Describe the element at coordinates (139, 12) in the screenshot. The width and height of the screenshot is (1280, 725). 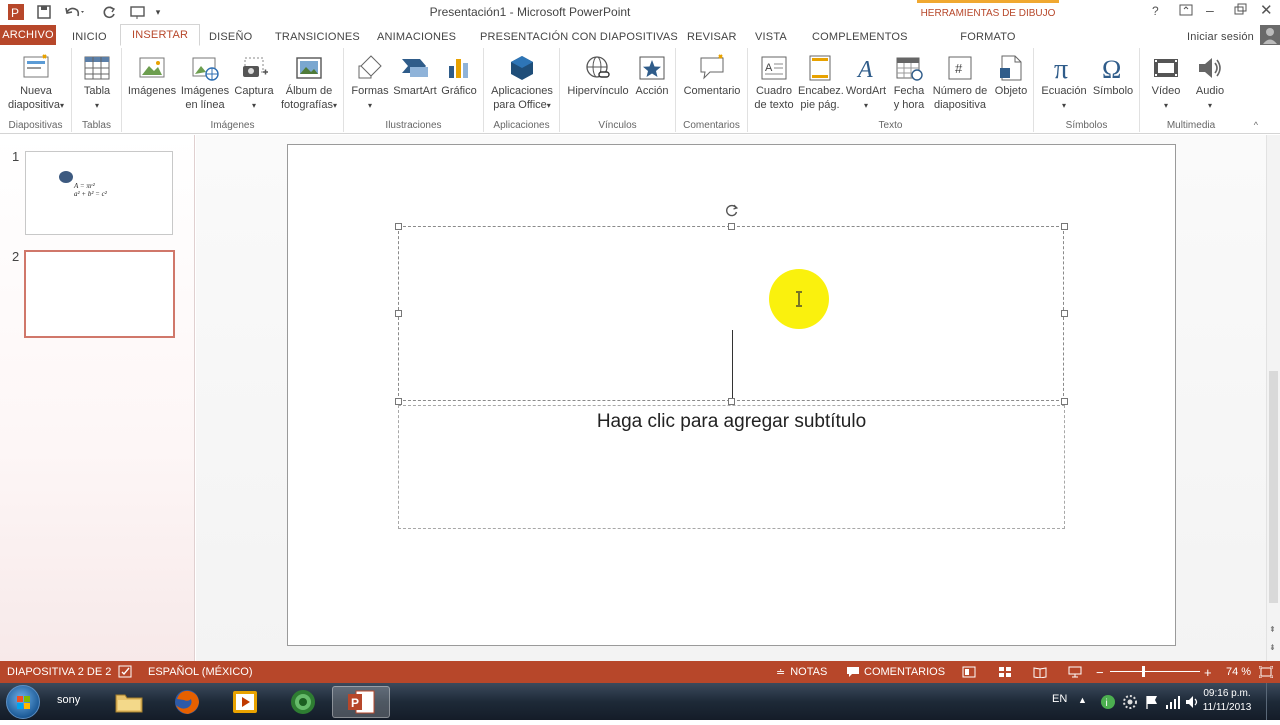
I see `presentation-start-icon` at that location.